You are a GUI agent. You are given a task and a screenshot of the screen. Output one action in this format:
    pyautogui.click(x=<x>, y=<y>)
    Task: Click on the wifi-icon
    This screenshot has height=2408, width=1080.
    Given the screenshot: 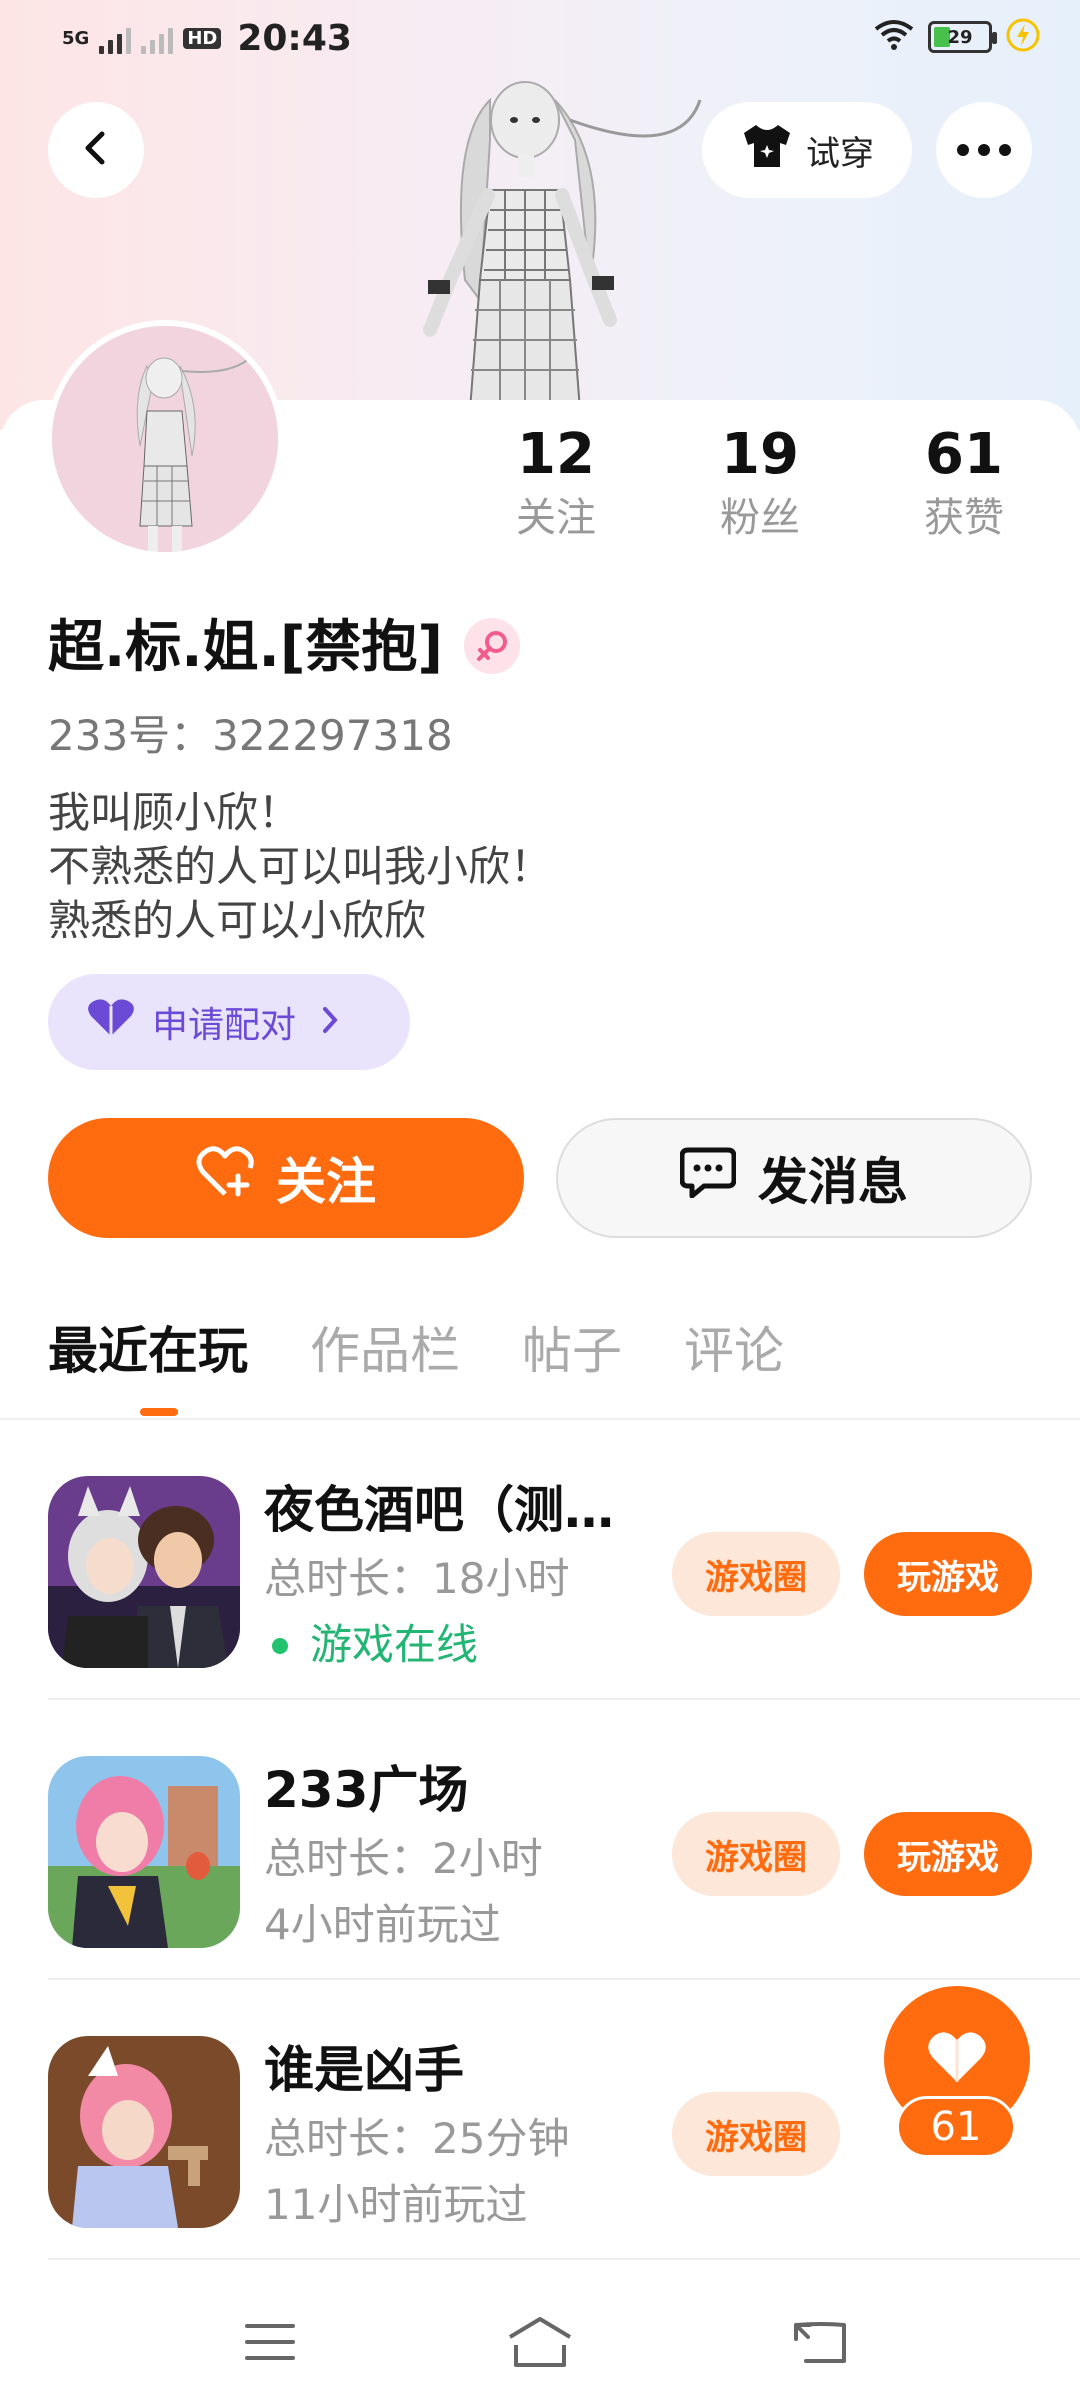 What is the action you would take?
    pyautogui.click(x=894, y=37)
    